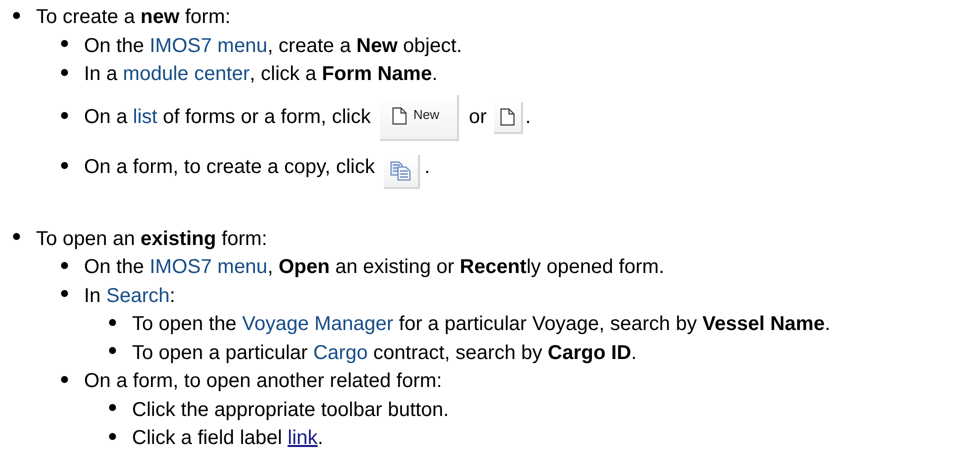 The image size is (975, 464). I want to click on list-item-text: To open the Voyage Manager for a particular Voyage, search by Vessel Name., so click(481, 324).